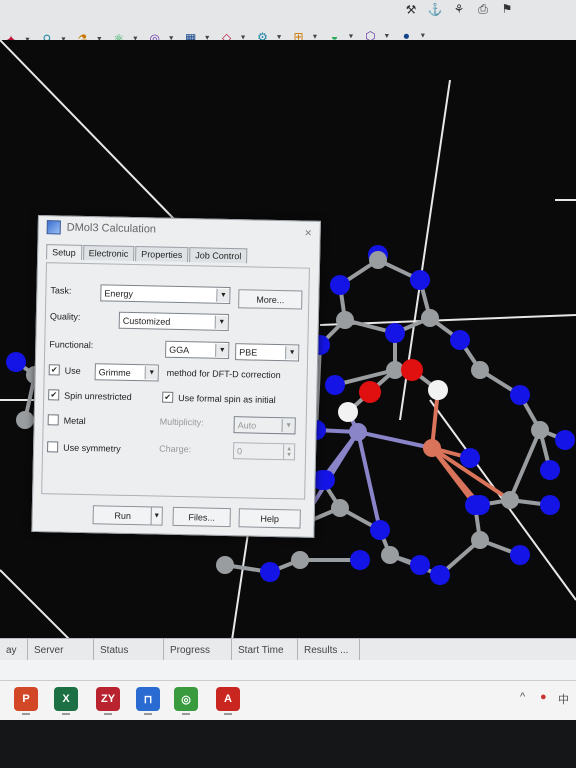 The image size is (576, 768). Describe the element at coordinates (61, 650) in the screenshot. I see `column-header-server: Server` at that location.